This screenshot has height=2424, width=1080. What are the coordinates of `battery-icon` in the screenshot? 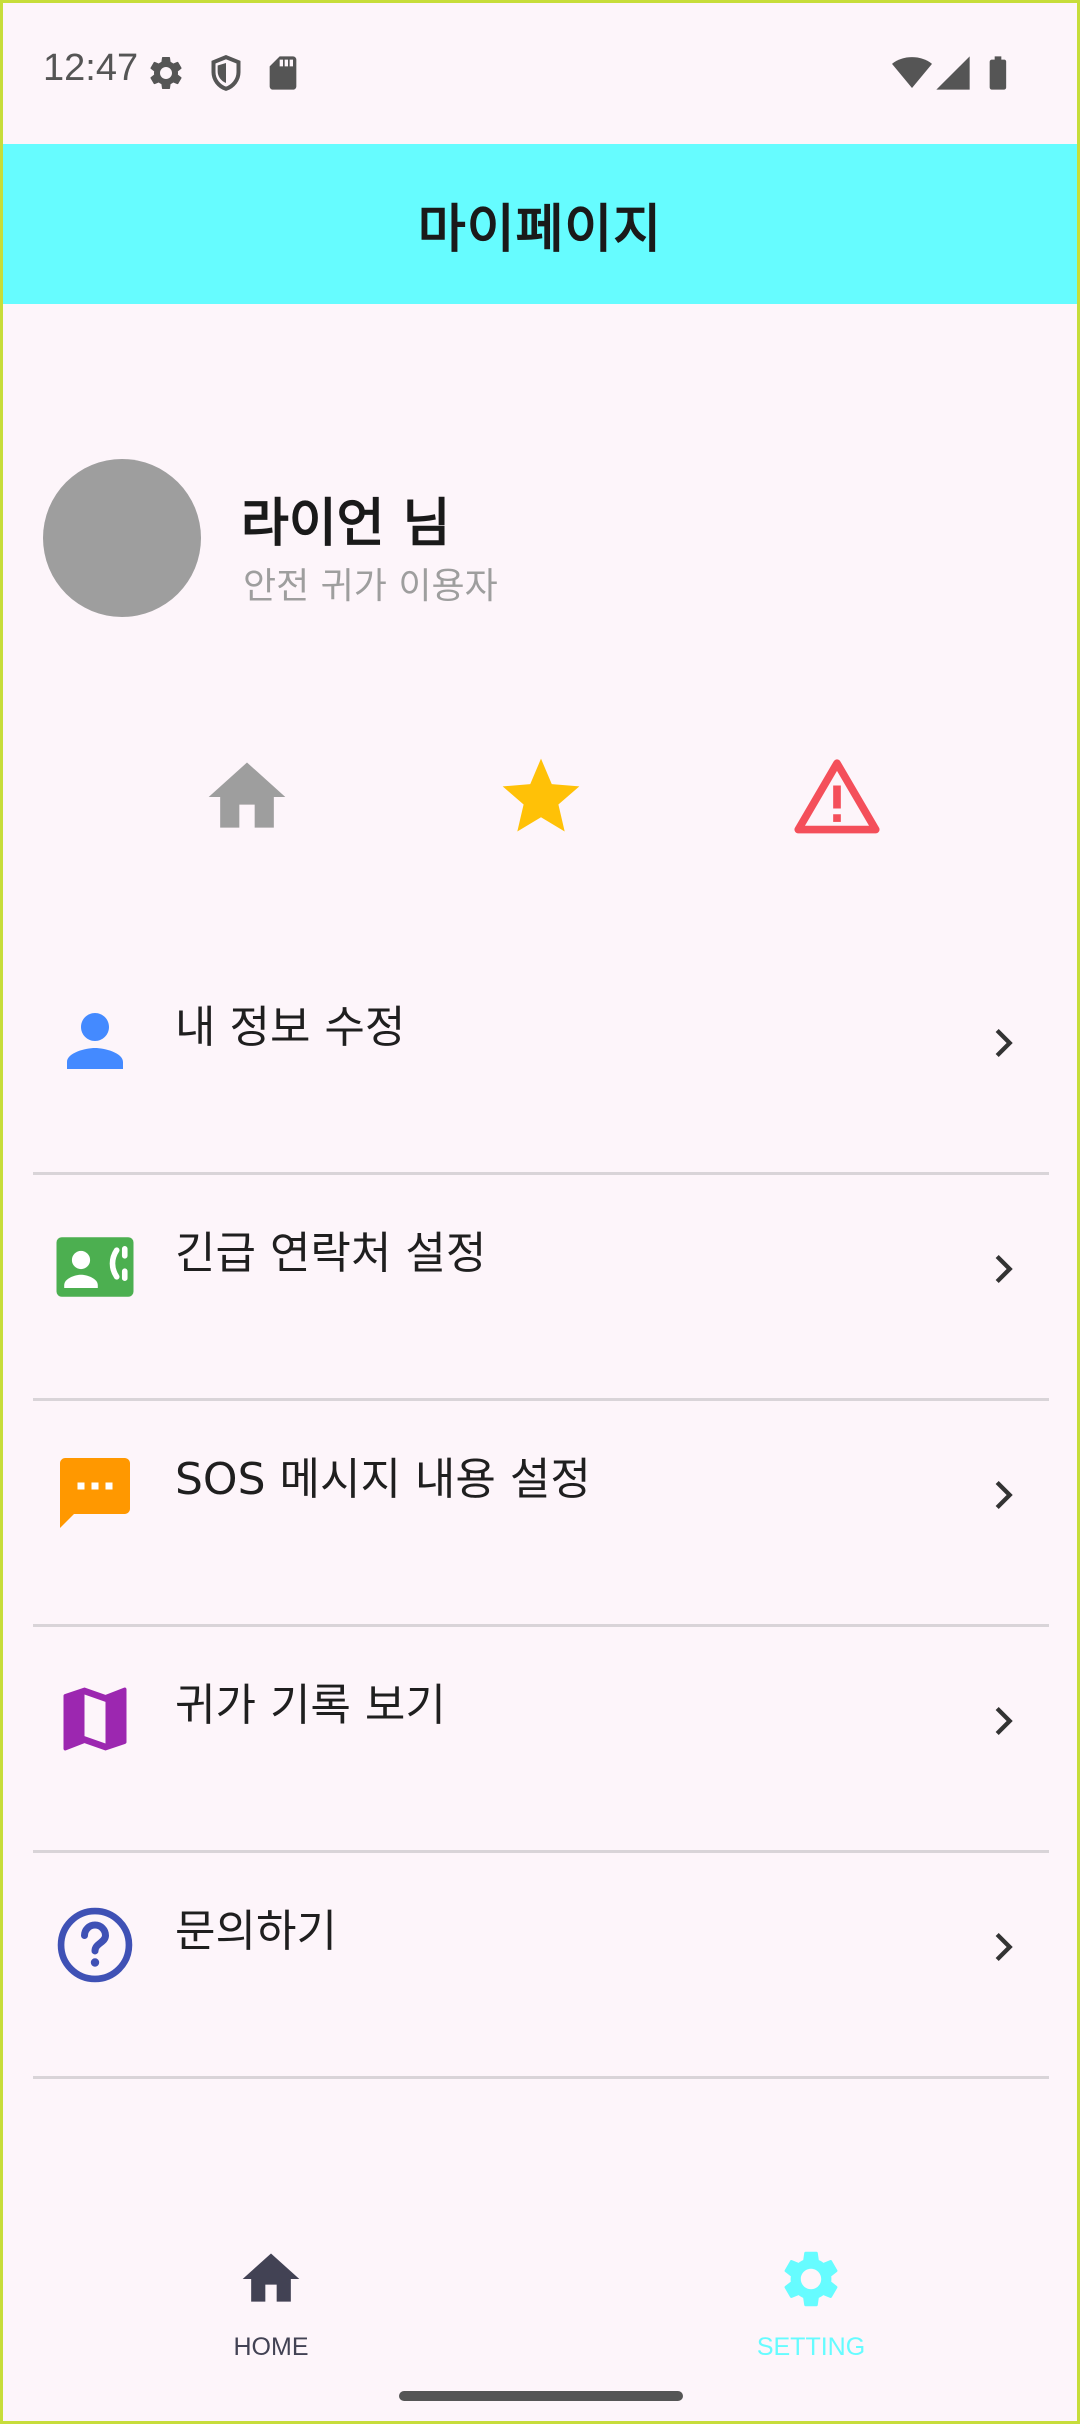 It's located at (998, 73).